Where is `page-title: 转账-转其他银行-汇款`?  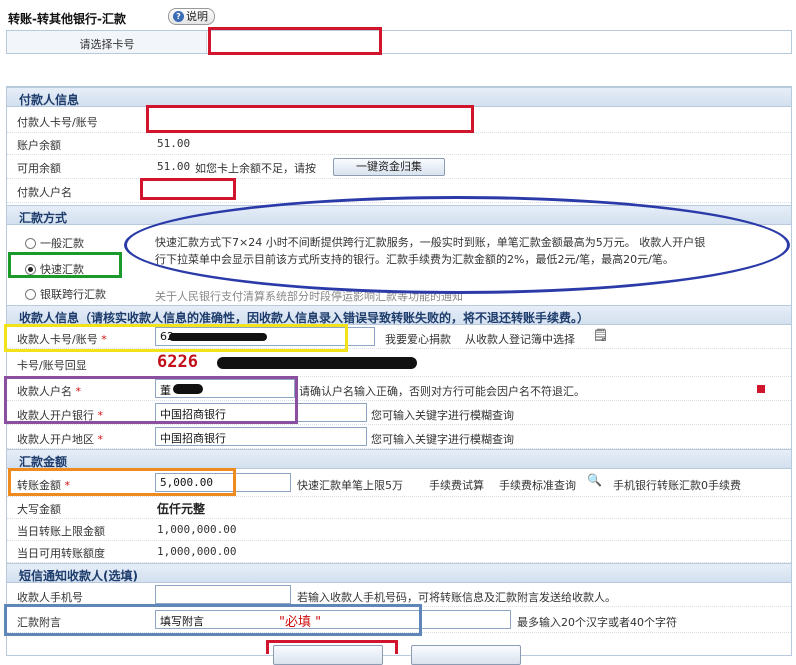
page-title: 转账-转其他银行-汇款 is located at coordinates (67, 19).